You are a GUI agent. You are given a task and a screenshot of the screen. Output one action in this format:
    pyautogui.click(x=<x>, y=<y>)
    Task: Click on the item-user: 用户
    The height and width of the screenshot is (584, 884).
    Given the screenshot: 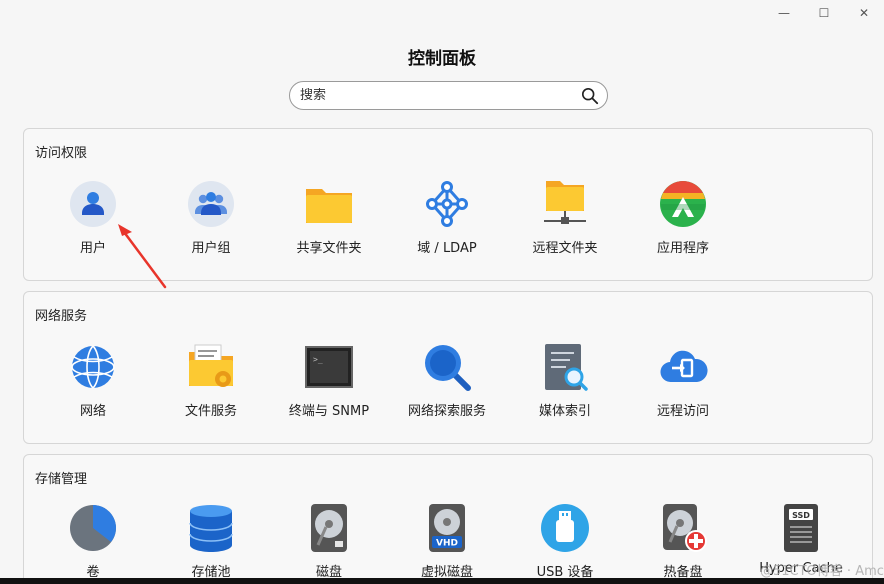 What is the action you would take?
    pyautogui.click(x=93, y=217)
    